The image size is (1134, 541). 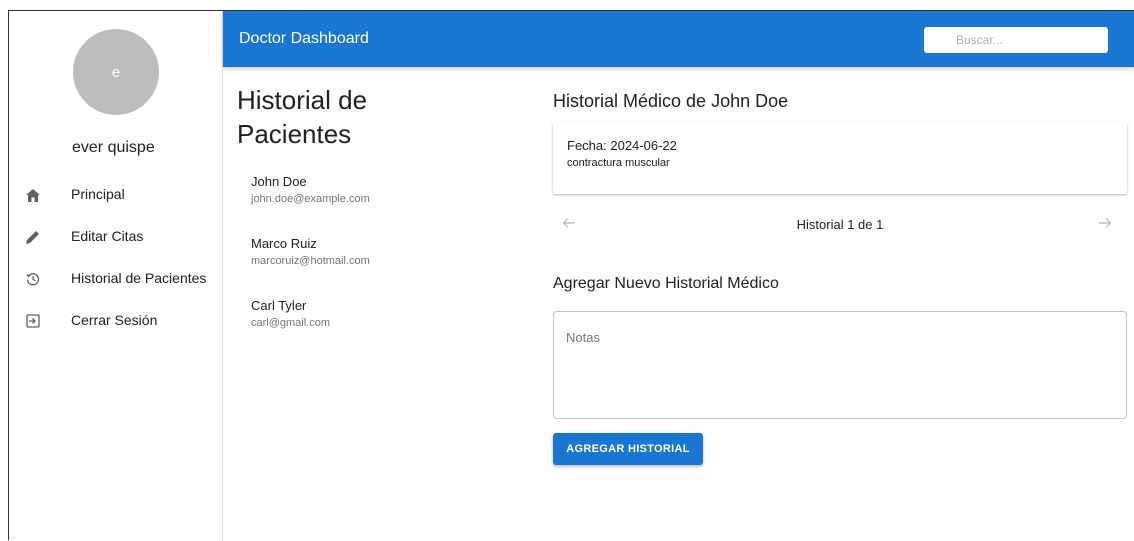 I want to click on sidebar-item-label: Historial de Pacientes, so click(x=139, y=278).